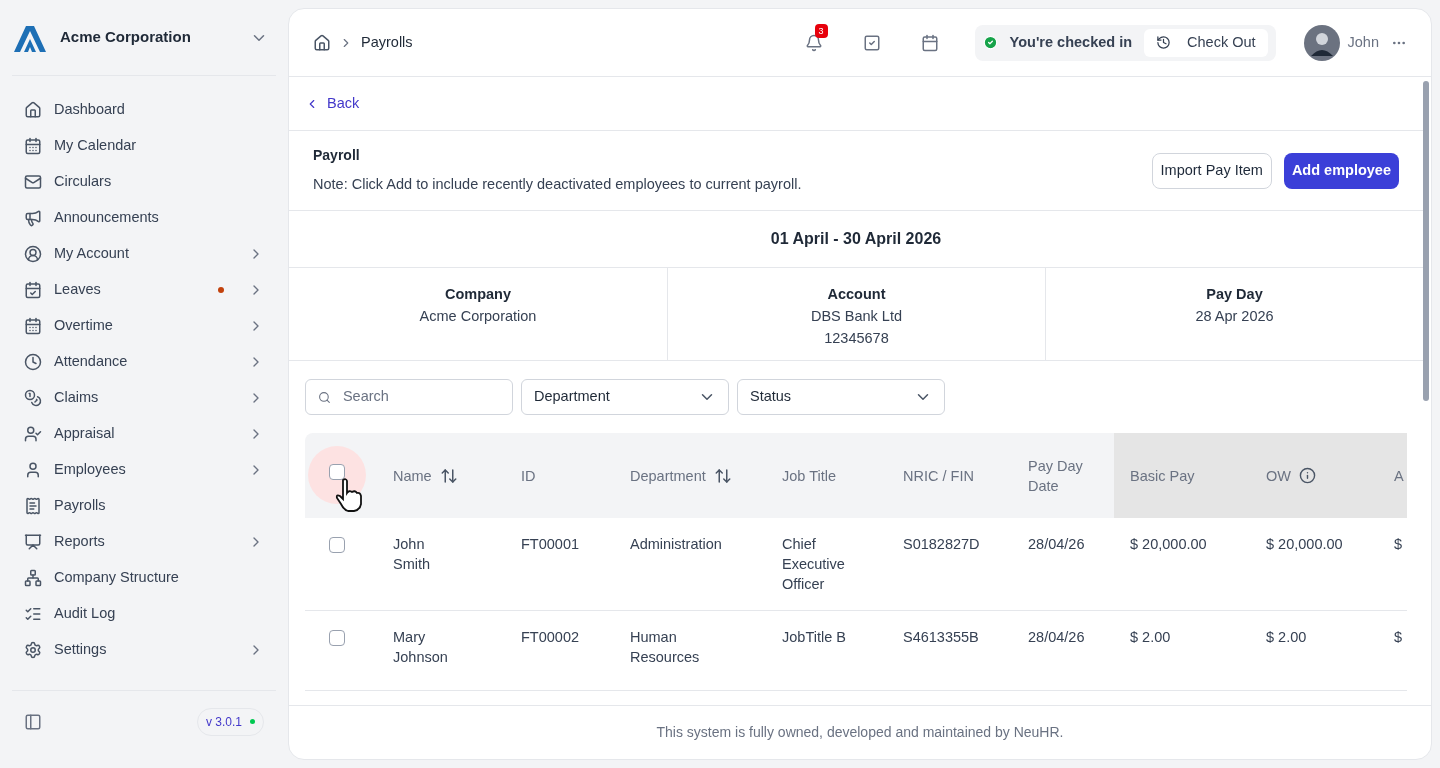 The width and height of the screenshot is (1440, 768). Describe the element at coordinates (1164, 42) in the screenshot. I see `history-icon` at that location.